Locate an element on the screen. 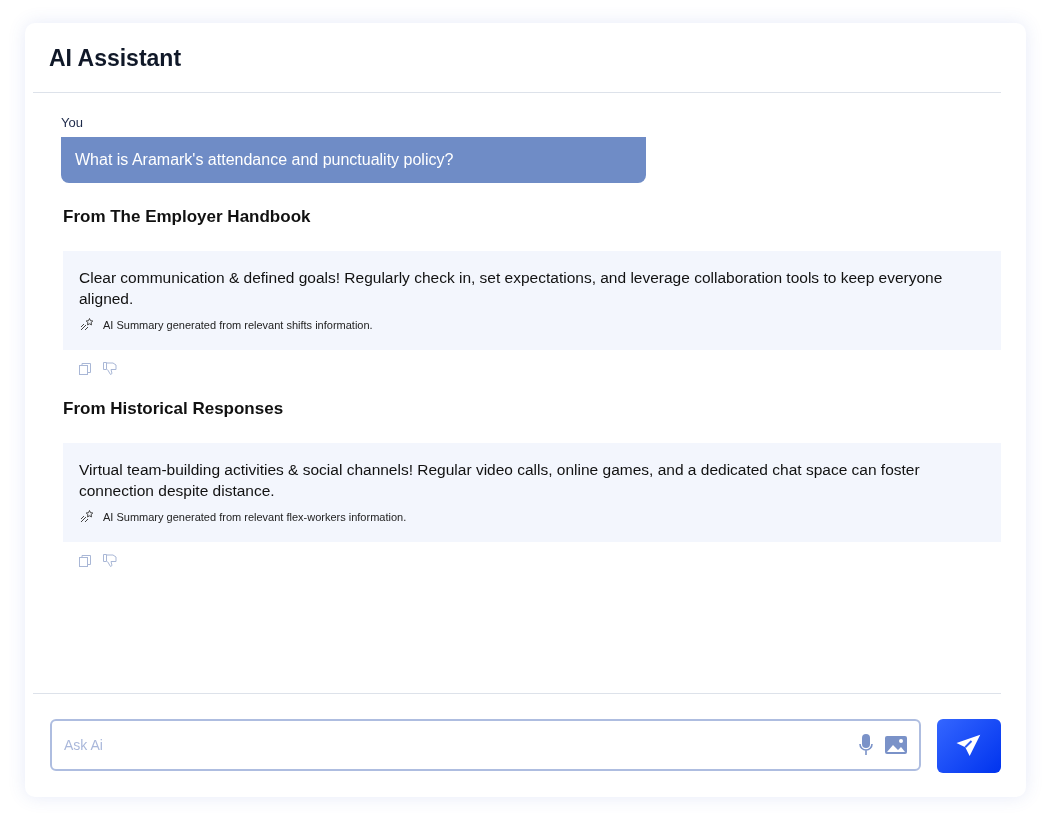 The image size is (1051, 824). sender-label: You is located at coordinates (72, 122).